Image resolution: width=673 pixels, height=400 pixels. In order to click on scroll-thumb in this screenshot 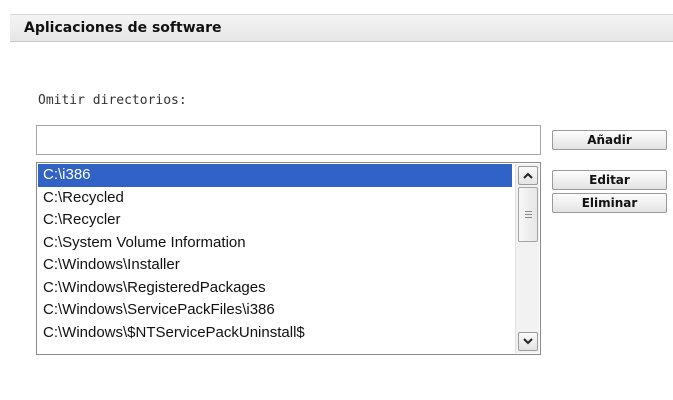, I will do `click(528, 214)`.